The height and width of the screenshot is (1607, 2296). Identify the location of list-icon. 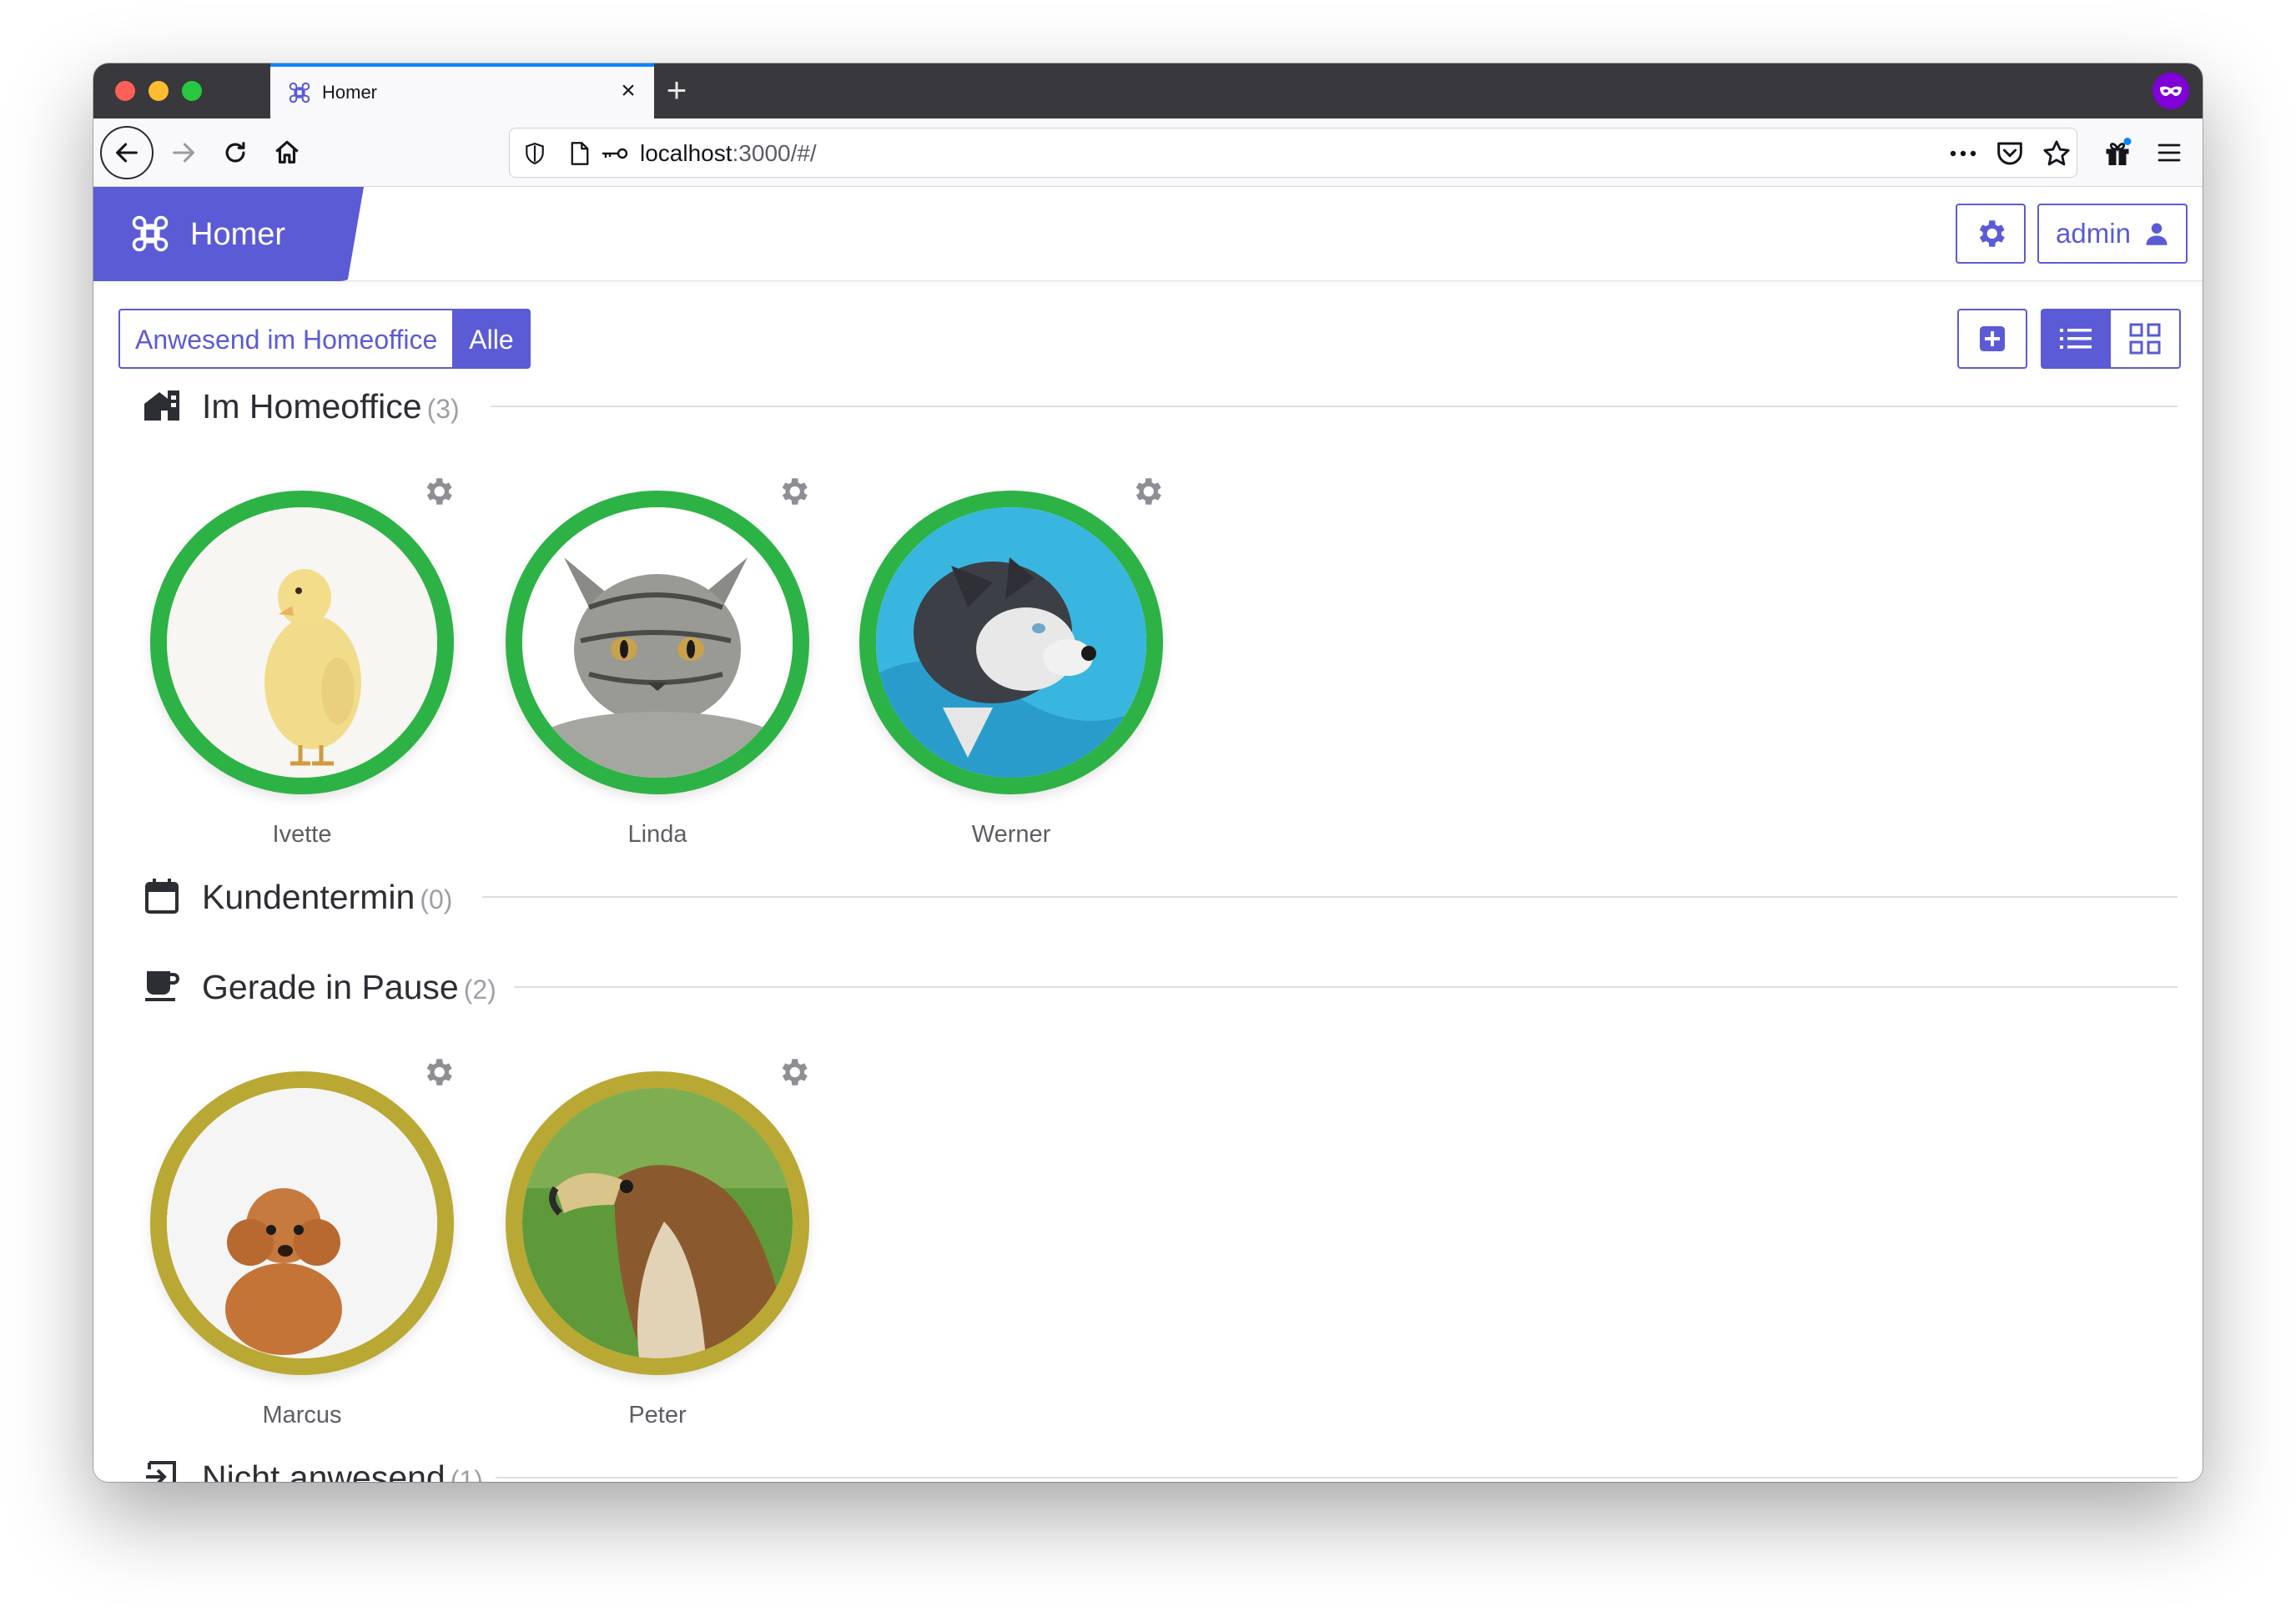
(2076, 339).